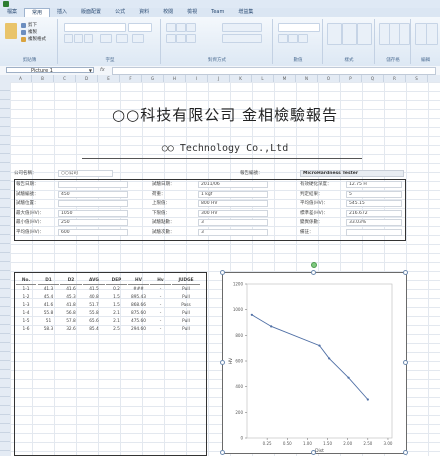 The width and height of the screenshot is (440, 456). I want to click on table-cell: 40.8, so click(94, 297).